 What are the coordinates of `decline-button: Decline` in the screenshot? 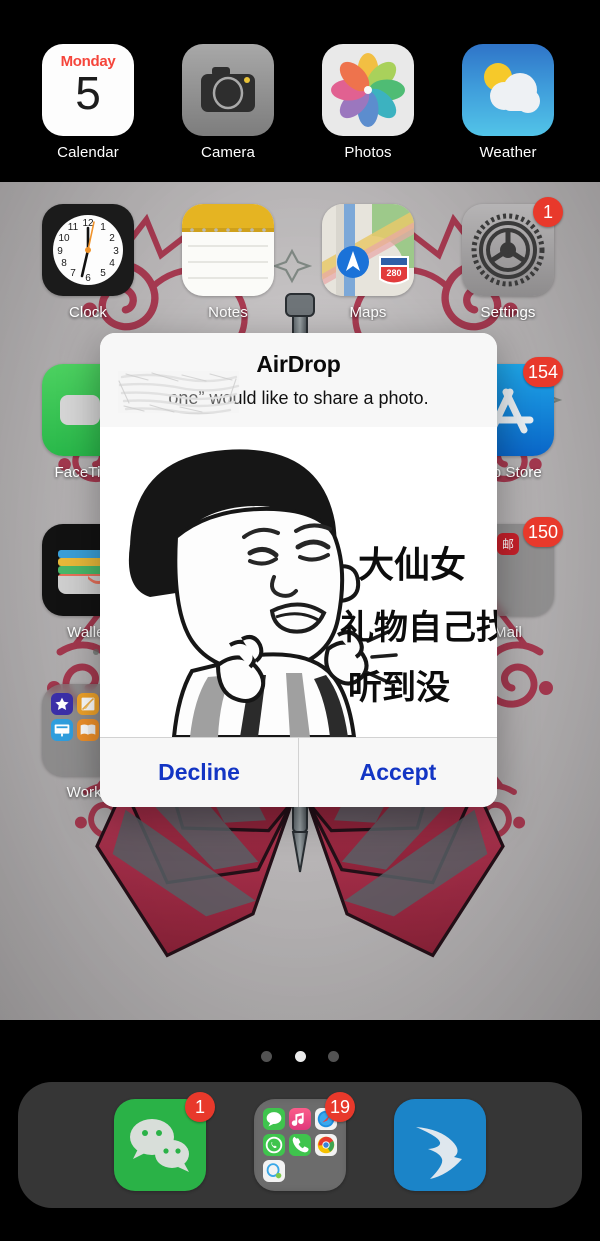 It's located at (199, 772).